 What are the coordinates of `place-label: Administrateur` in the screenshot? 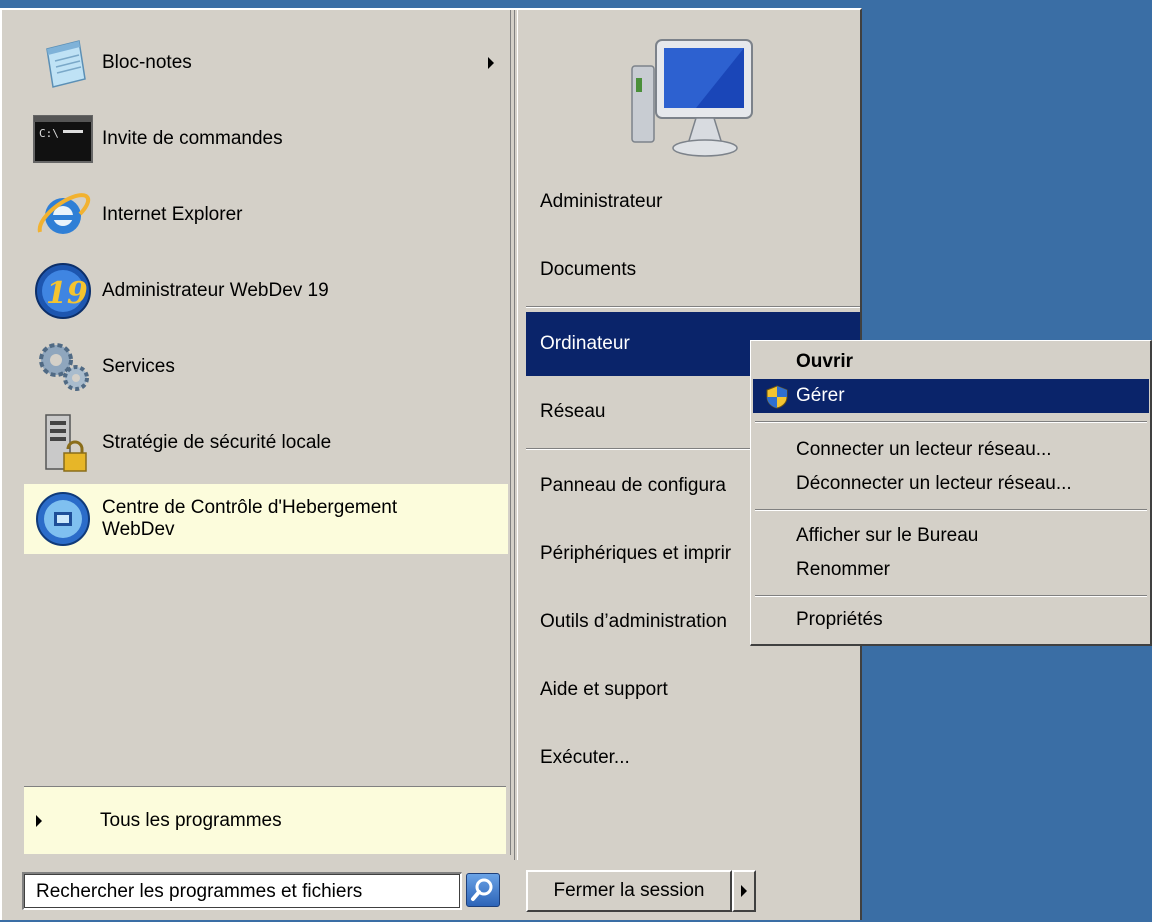 It's located at (601, 201).